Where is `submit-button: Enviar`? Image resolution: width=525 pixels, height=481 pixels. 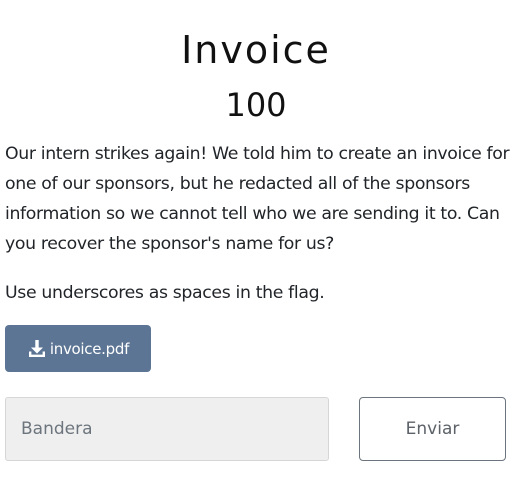 submit-button: Enviar is located at coordinates (432, 429).